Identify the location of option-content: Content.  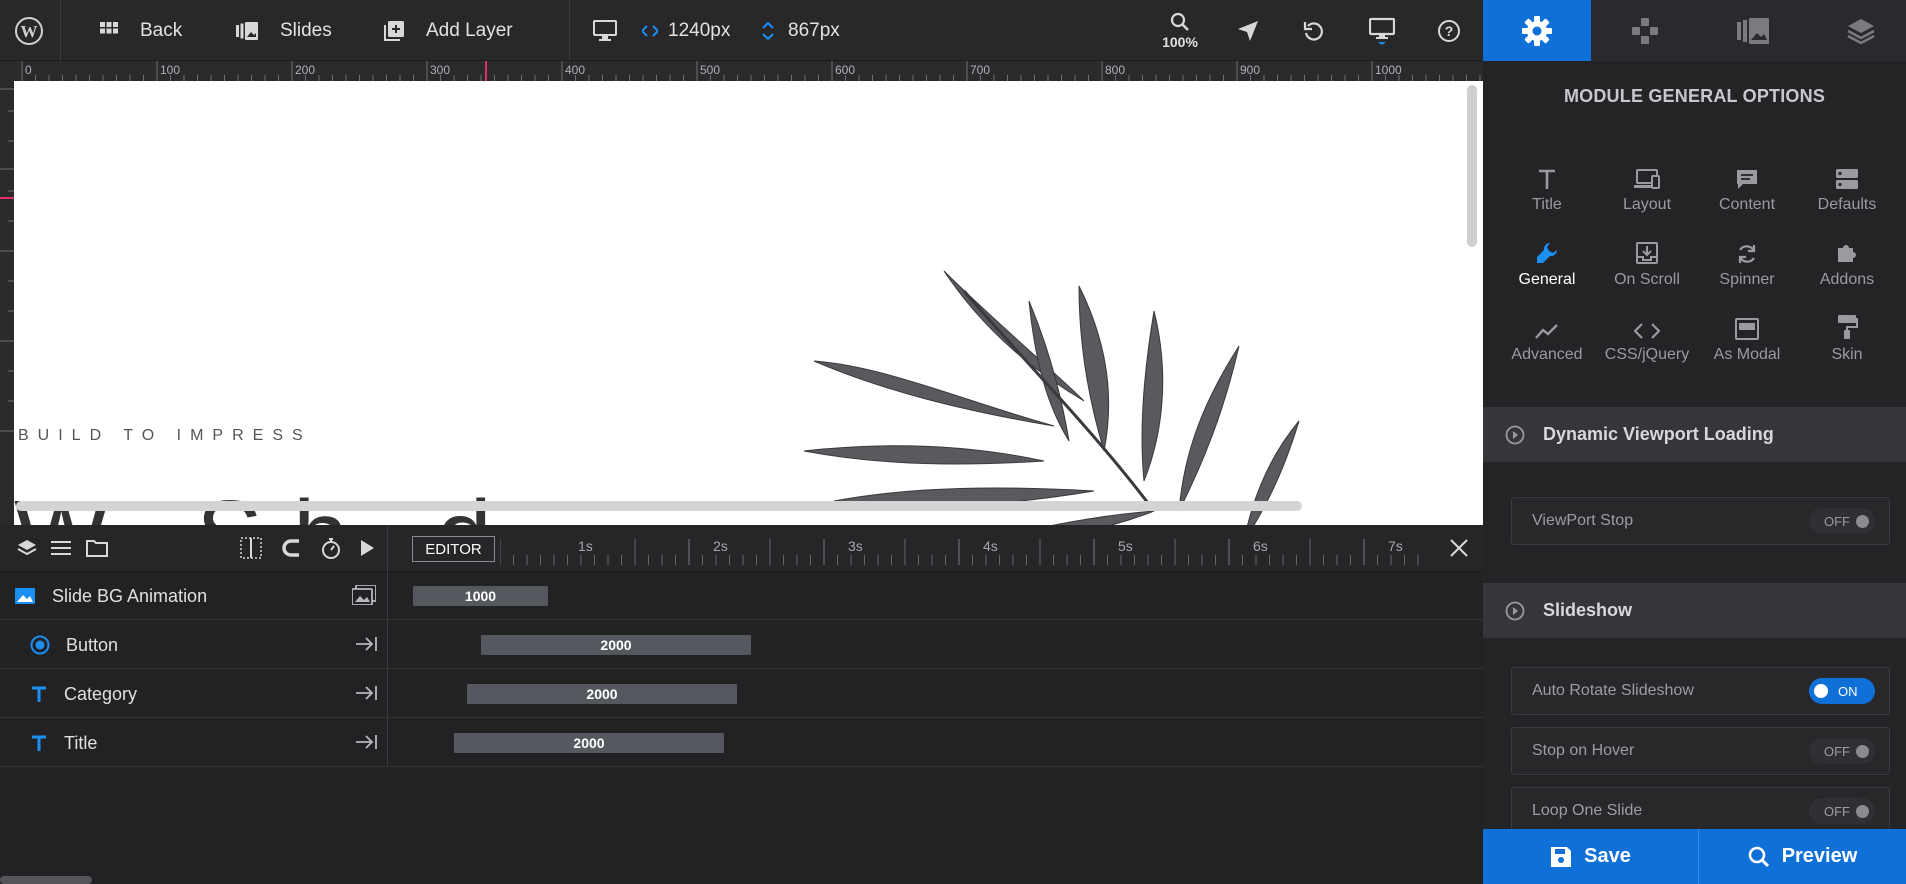
(1747, 187).